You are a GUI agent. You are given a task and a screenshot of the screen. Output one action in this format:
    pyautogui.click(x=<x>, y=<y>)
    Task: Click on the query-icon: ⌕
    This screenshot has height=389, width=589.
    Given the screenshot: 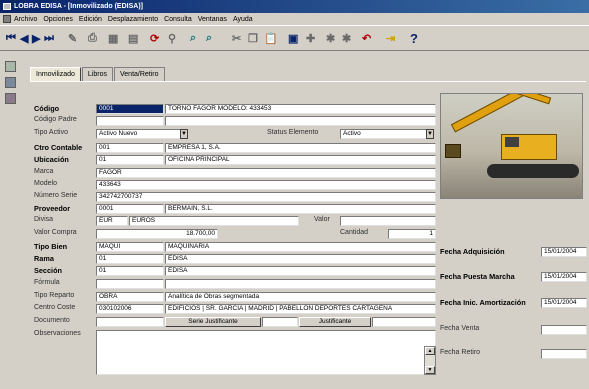 What is the action you would take?
    pyautogui.click(x=209, y=38)
    